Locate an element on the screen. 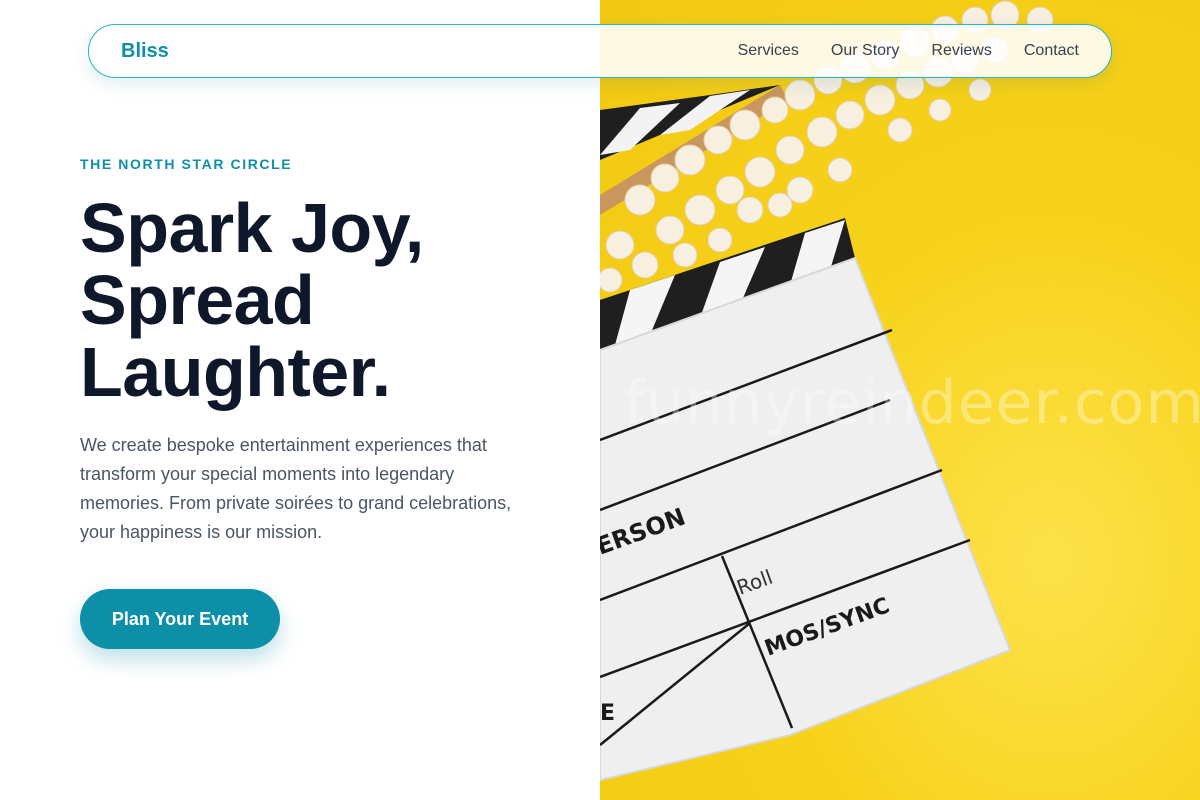 This screenshot has height=800, width=1200. headline-line-2: Spread is located at coordinates (197, 300).